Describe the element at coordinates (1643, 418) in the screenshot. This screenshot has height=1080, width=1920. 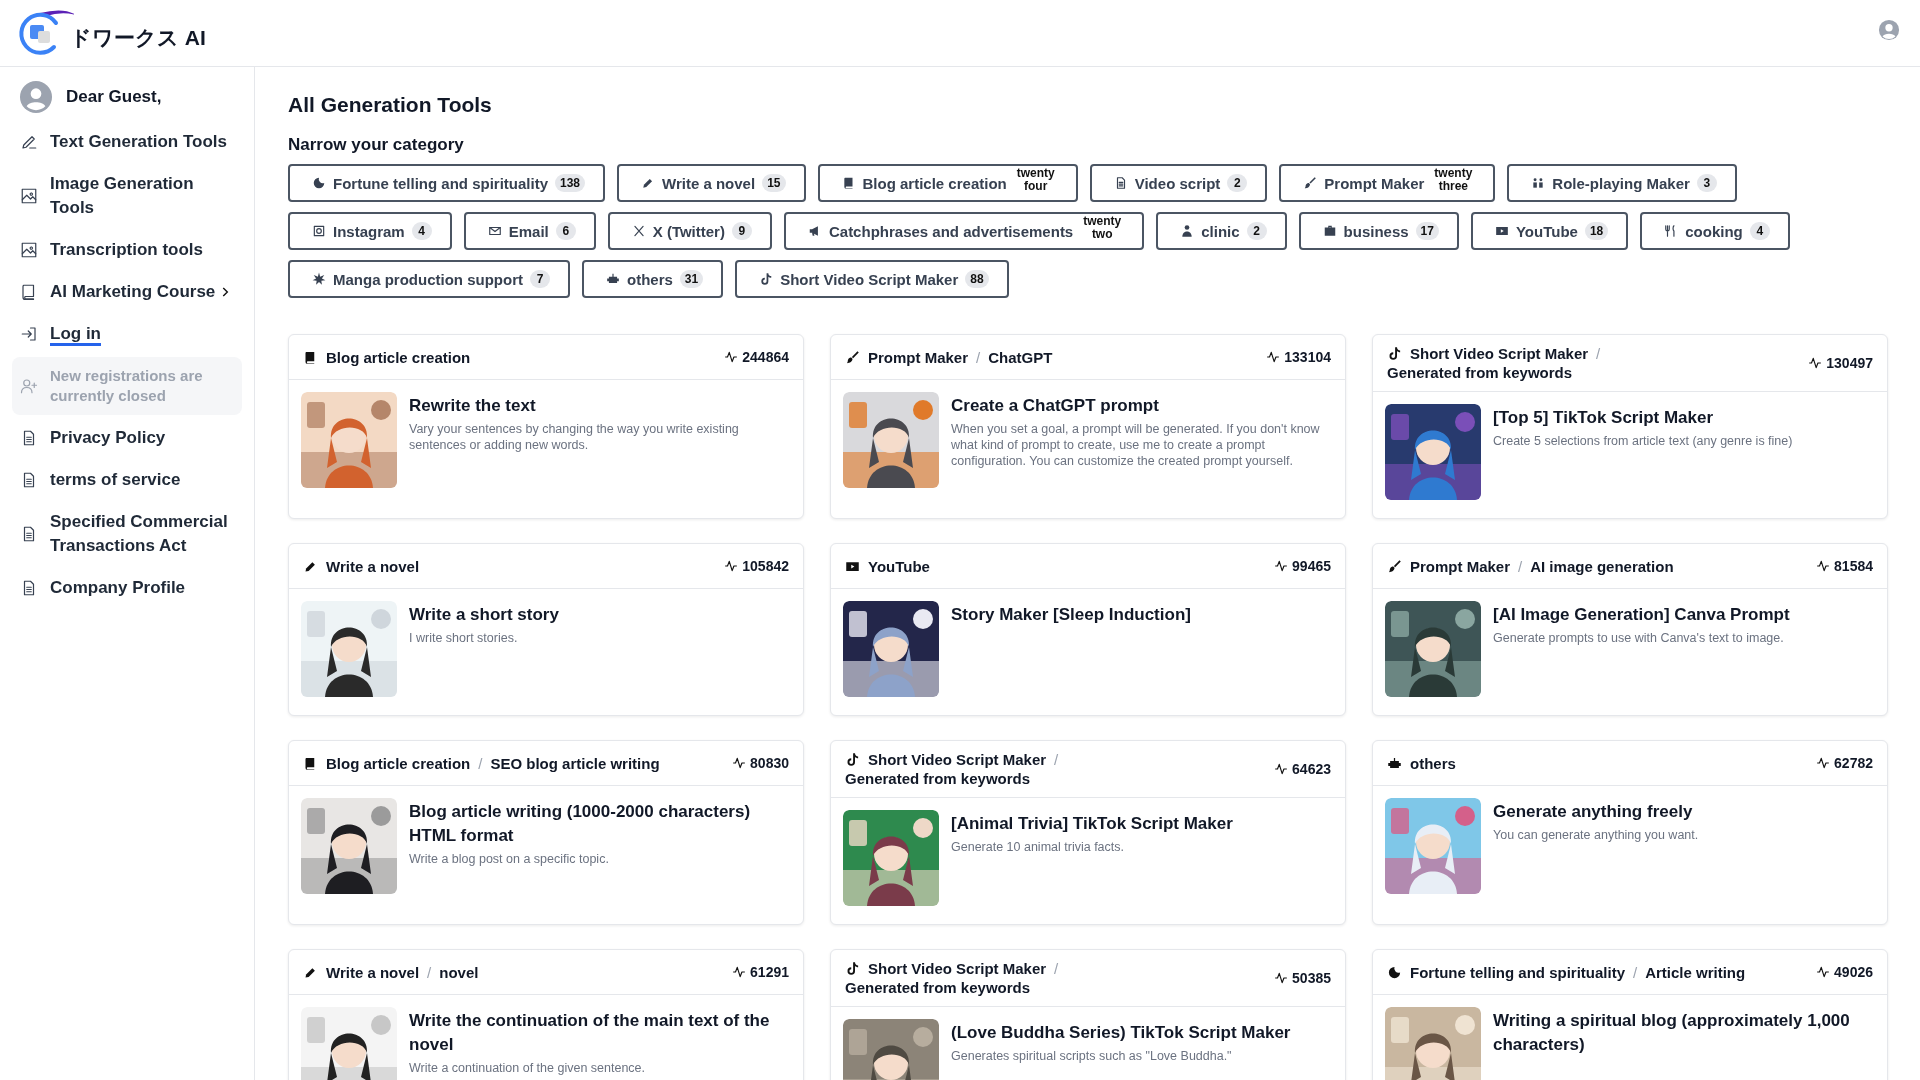
I see `tool-title: [Top 5] TikTok Script Maker` at that location.